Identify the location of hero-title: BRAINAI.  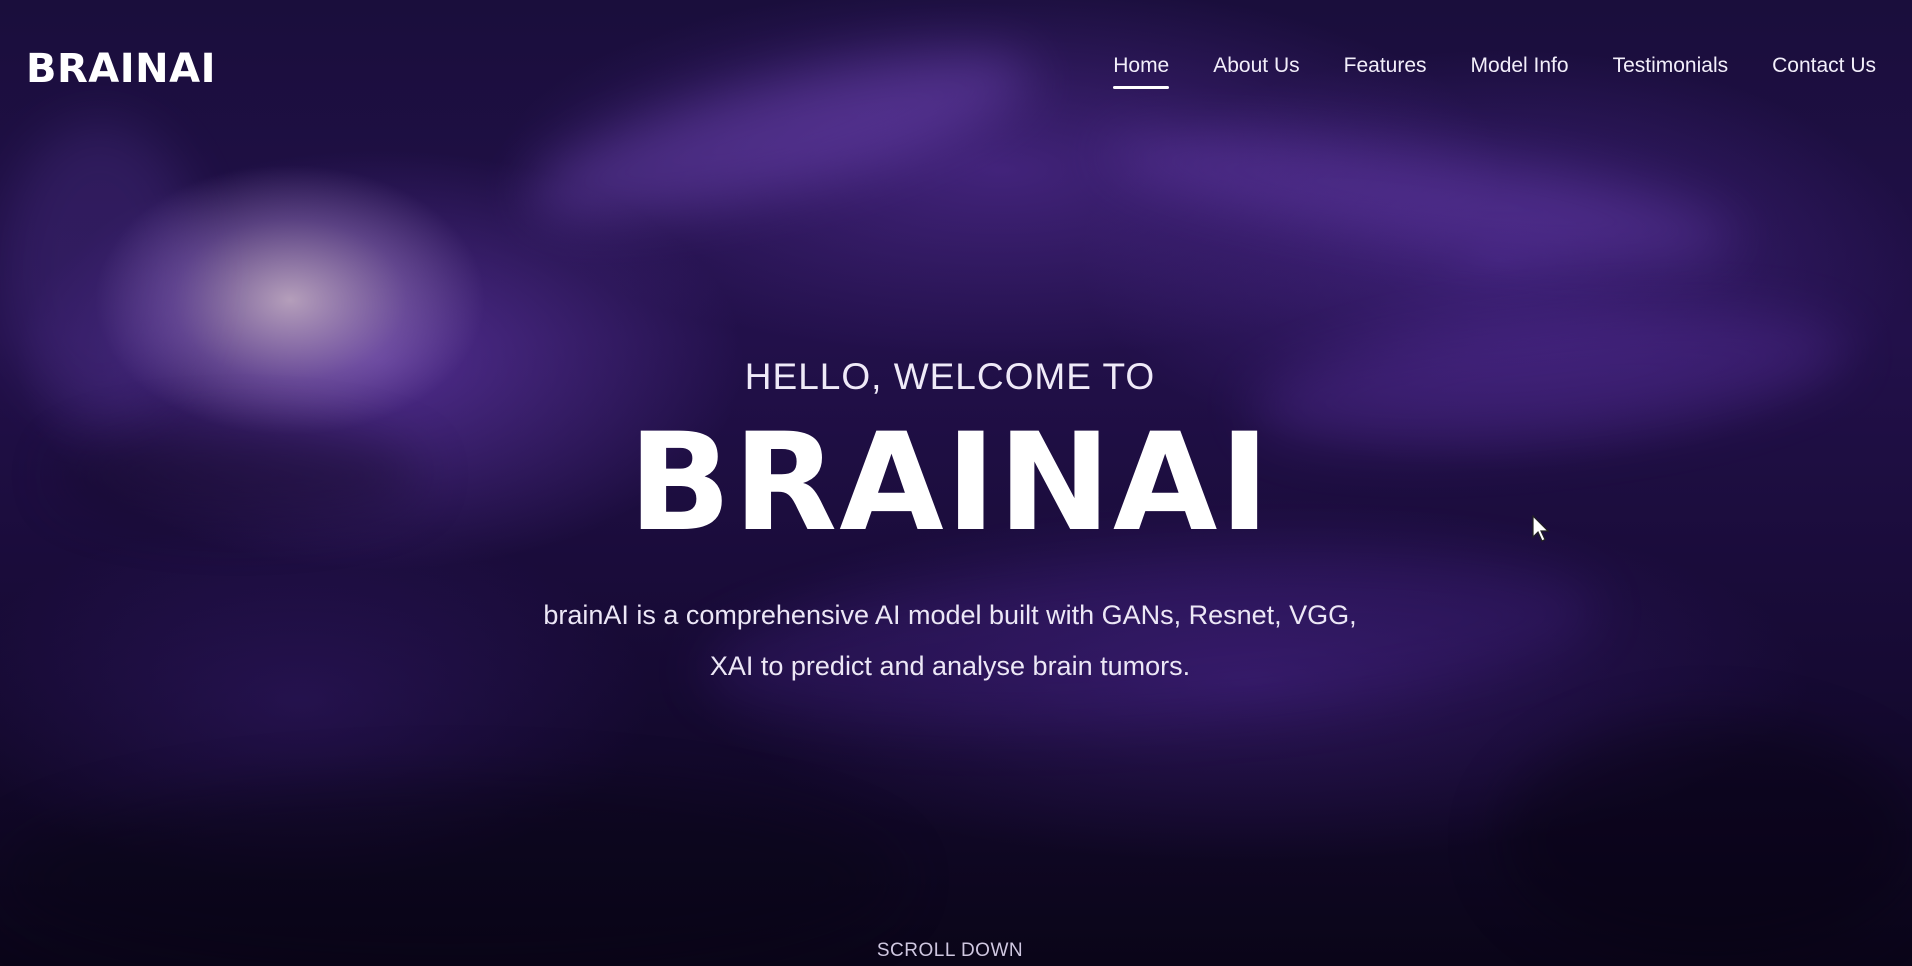
(950, 482).